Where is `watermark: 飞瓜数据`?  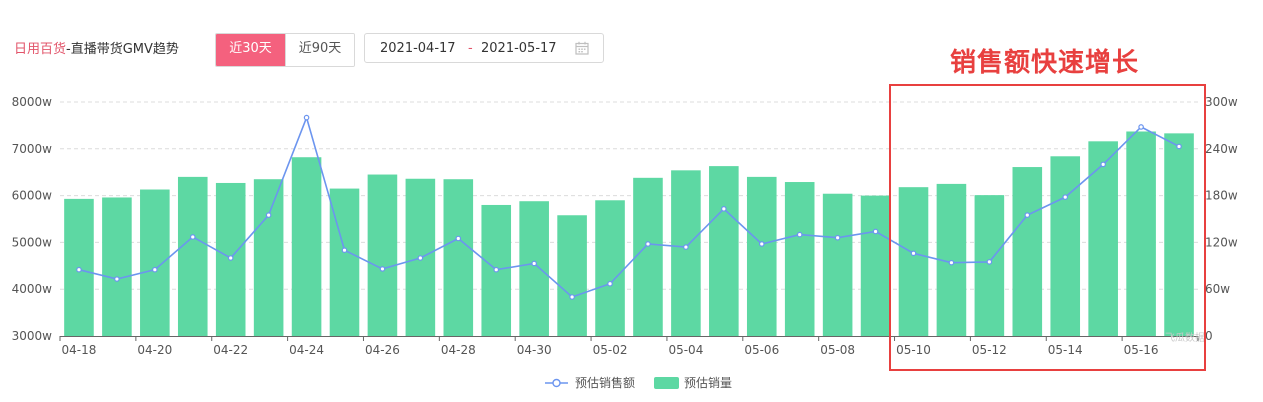 watermark: 飞瓜数据 is located at coordinates (1185, 337).